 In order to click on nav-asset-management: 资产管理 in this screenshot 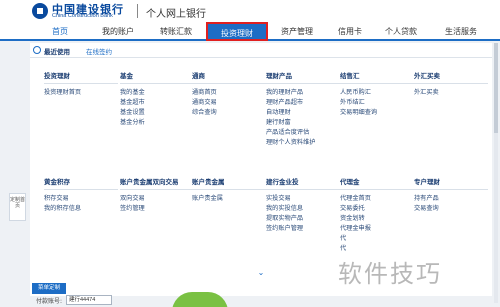, I will do `click(297, 31)`.